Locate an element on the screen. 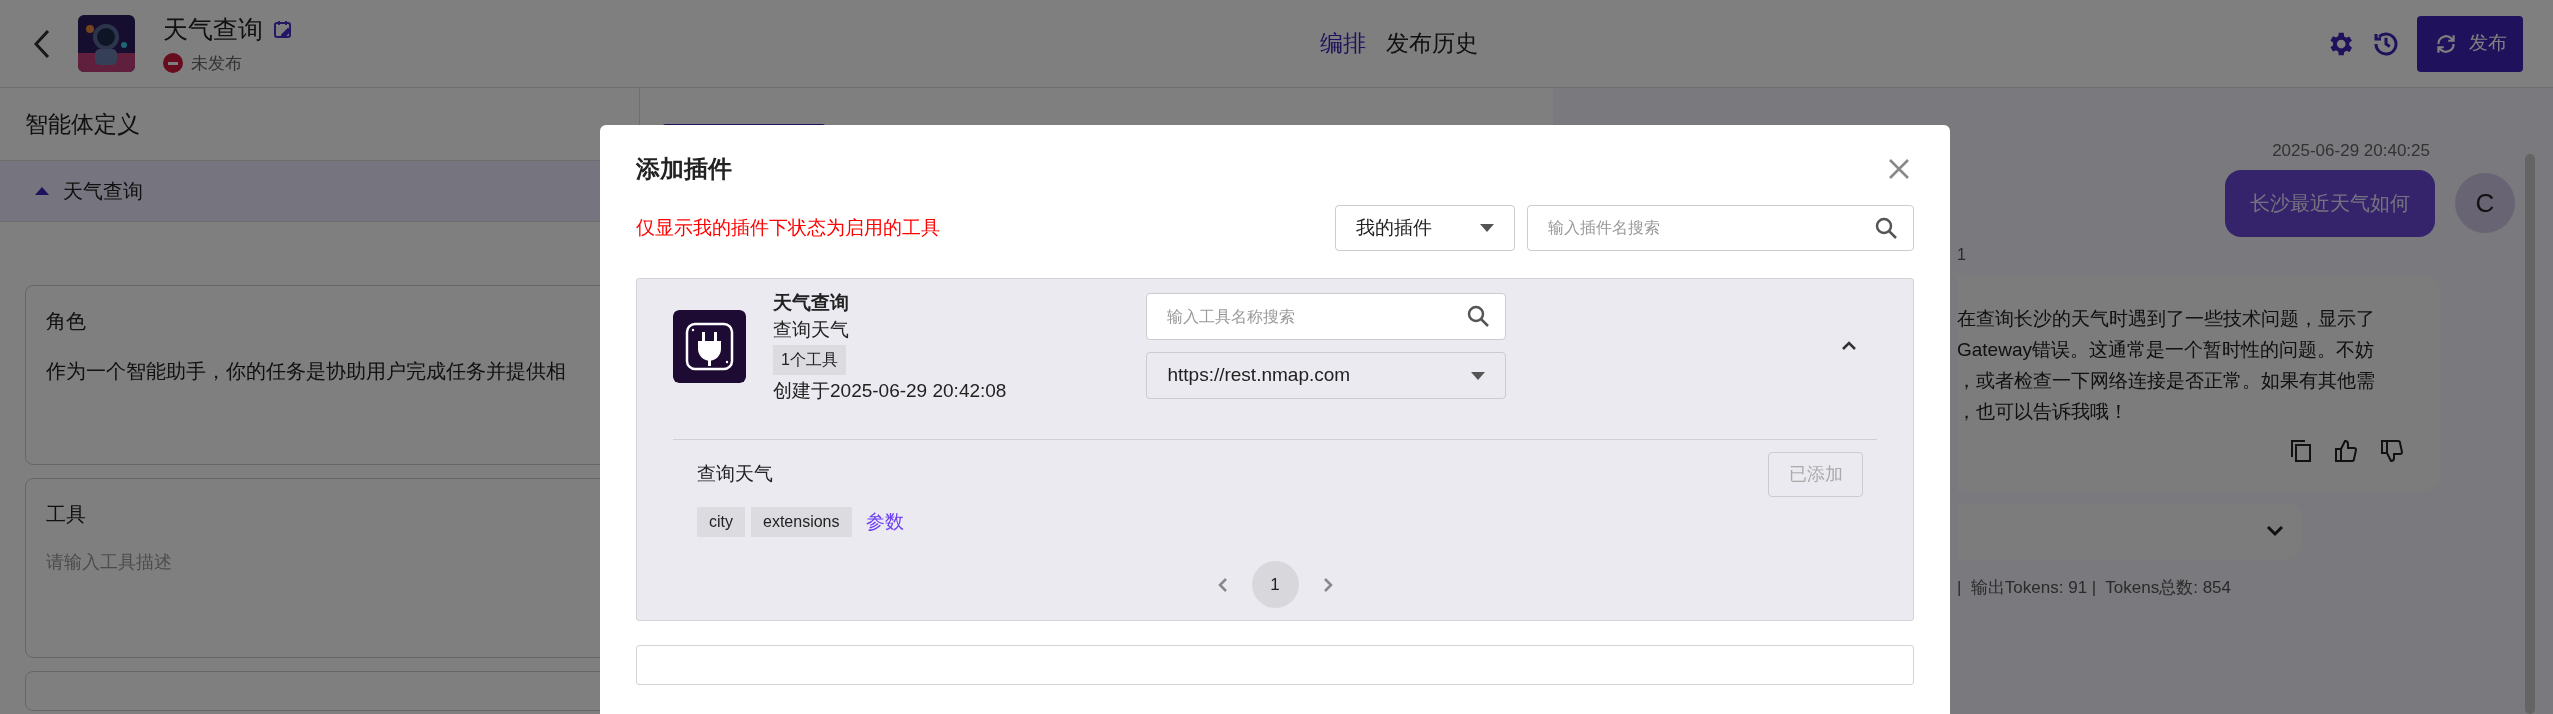 The image size is (2553, 714). card-title: 工具 is located at coordinates (66, 514).